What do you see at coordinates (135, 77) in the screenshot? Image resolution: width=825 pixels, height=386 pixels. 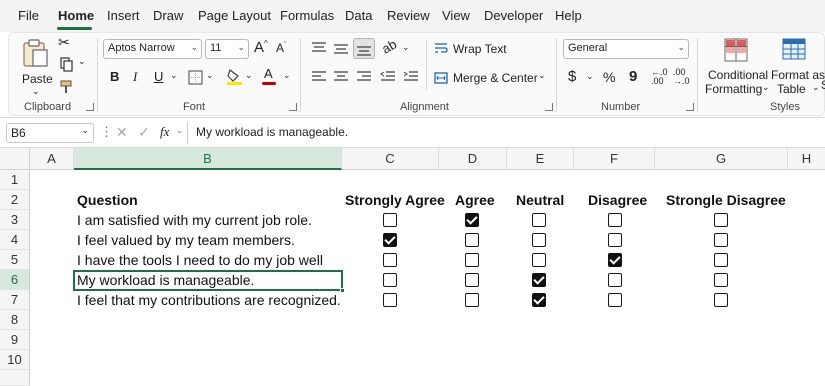 I see `italic-button: I` at bounding box center [135, 77].